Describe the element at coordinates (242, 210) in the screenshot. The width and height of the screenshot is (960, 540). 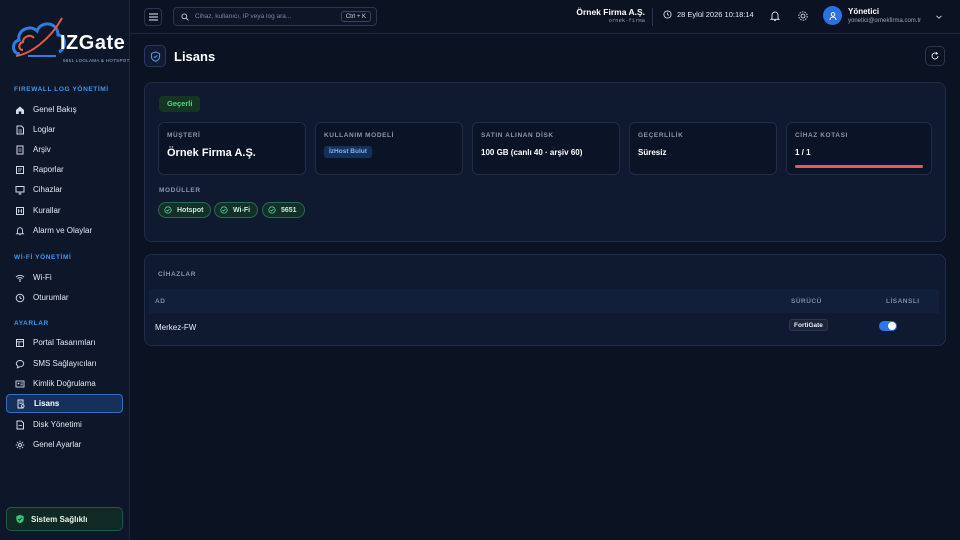
I see `module-label: Wi-Fi` at that location.